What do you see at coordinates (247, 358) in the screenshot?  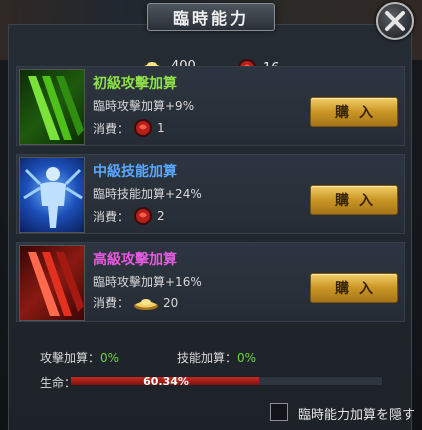 I see `skill-bonus-value: 0%` at bounding box center [247, 358].